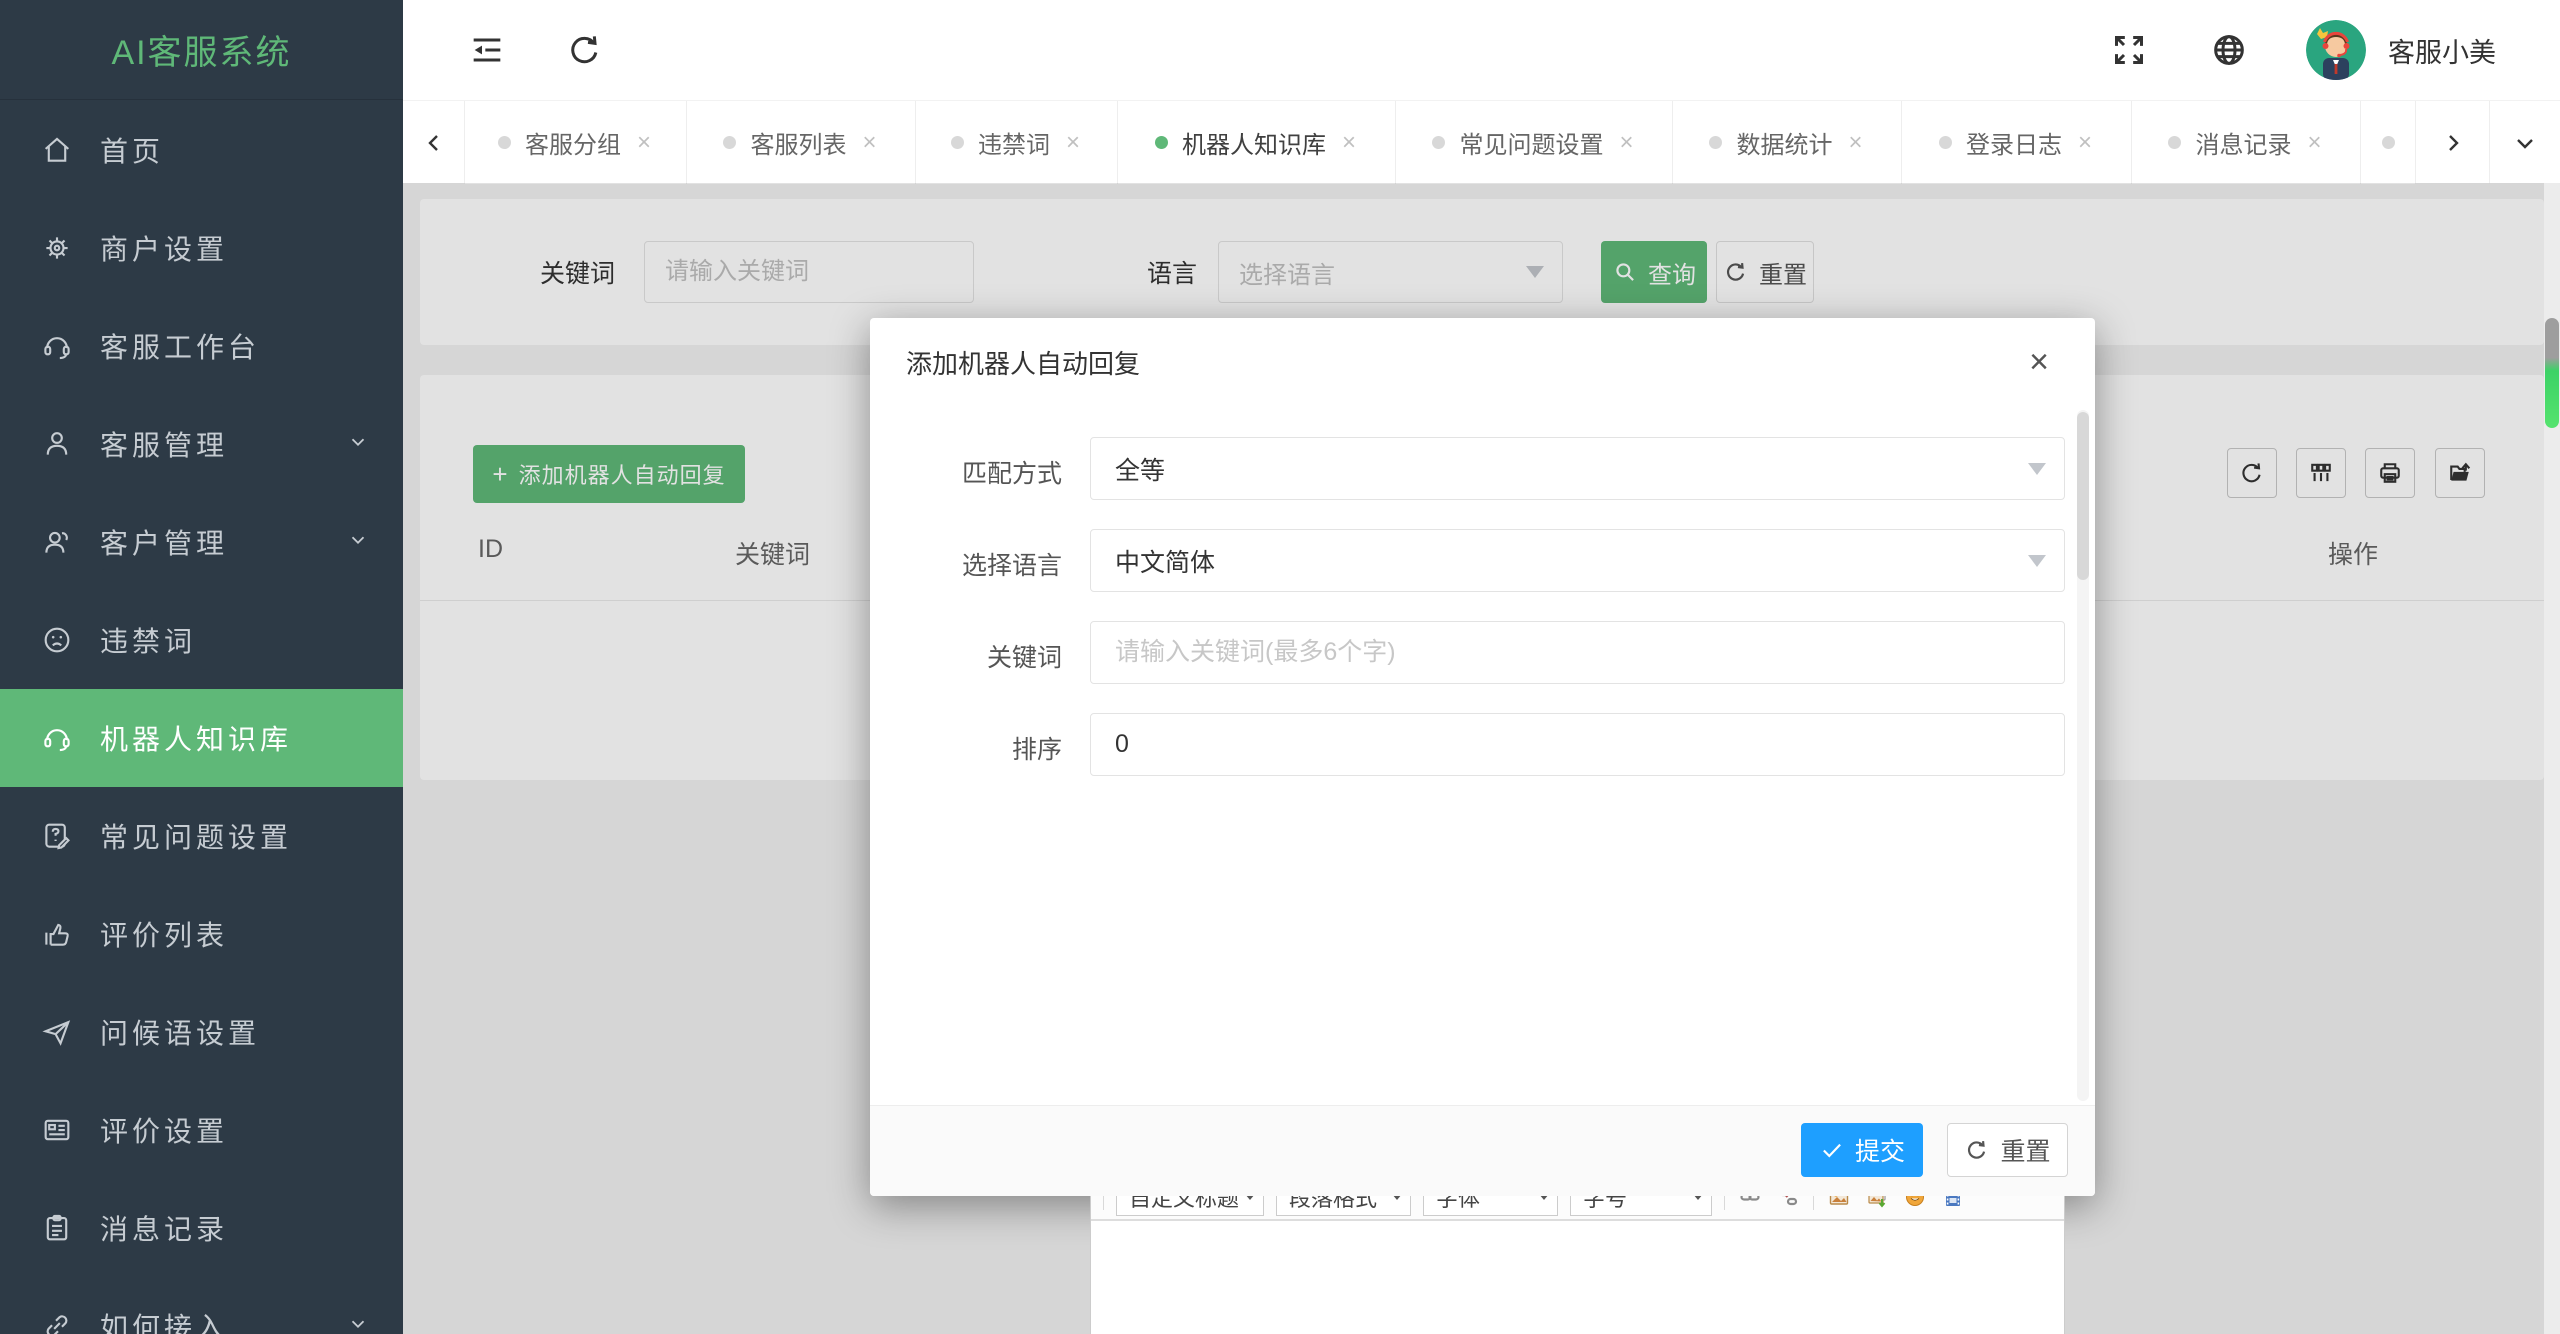 The image size is (2560, 1334). I want to click on sidebar-item-message-records: 消息记录, so click(201, 1228).